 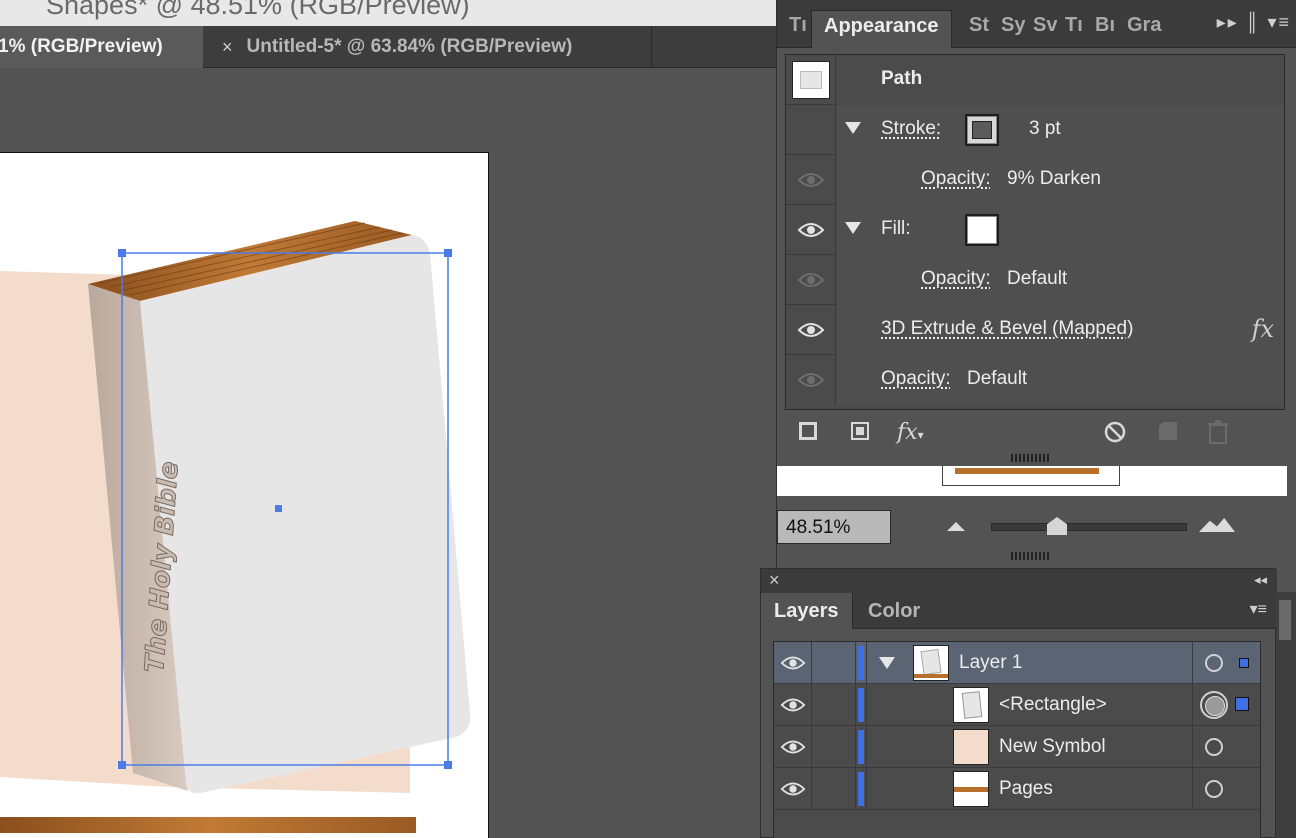 I want to click on delete-item-icon, so click(x=1218, y=435).